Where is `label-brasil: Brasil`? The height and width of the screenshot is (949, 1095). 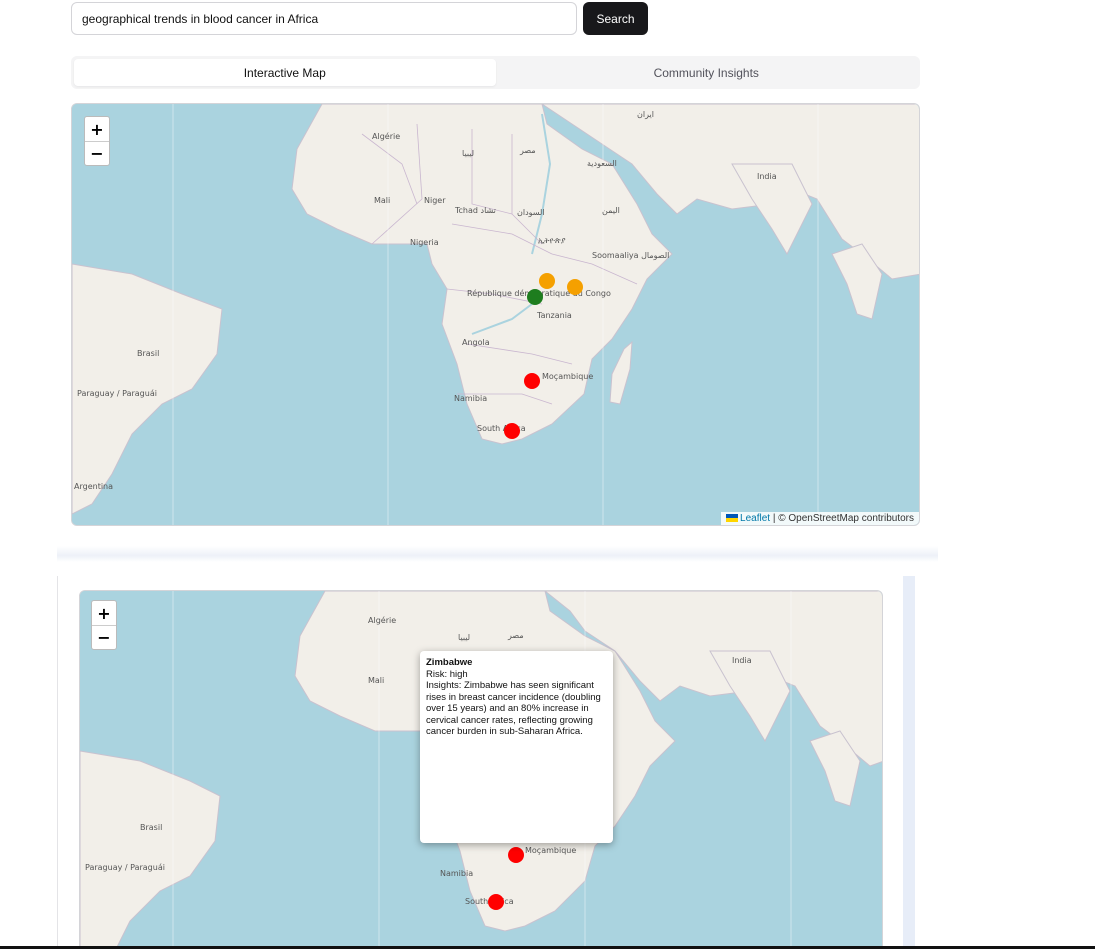
label-brasil: Brasil is located at coordinates (148, 353).